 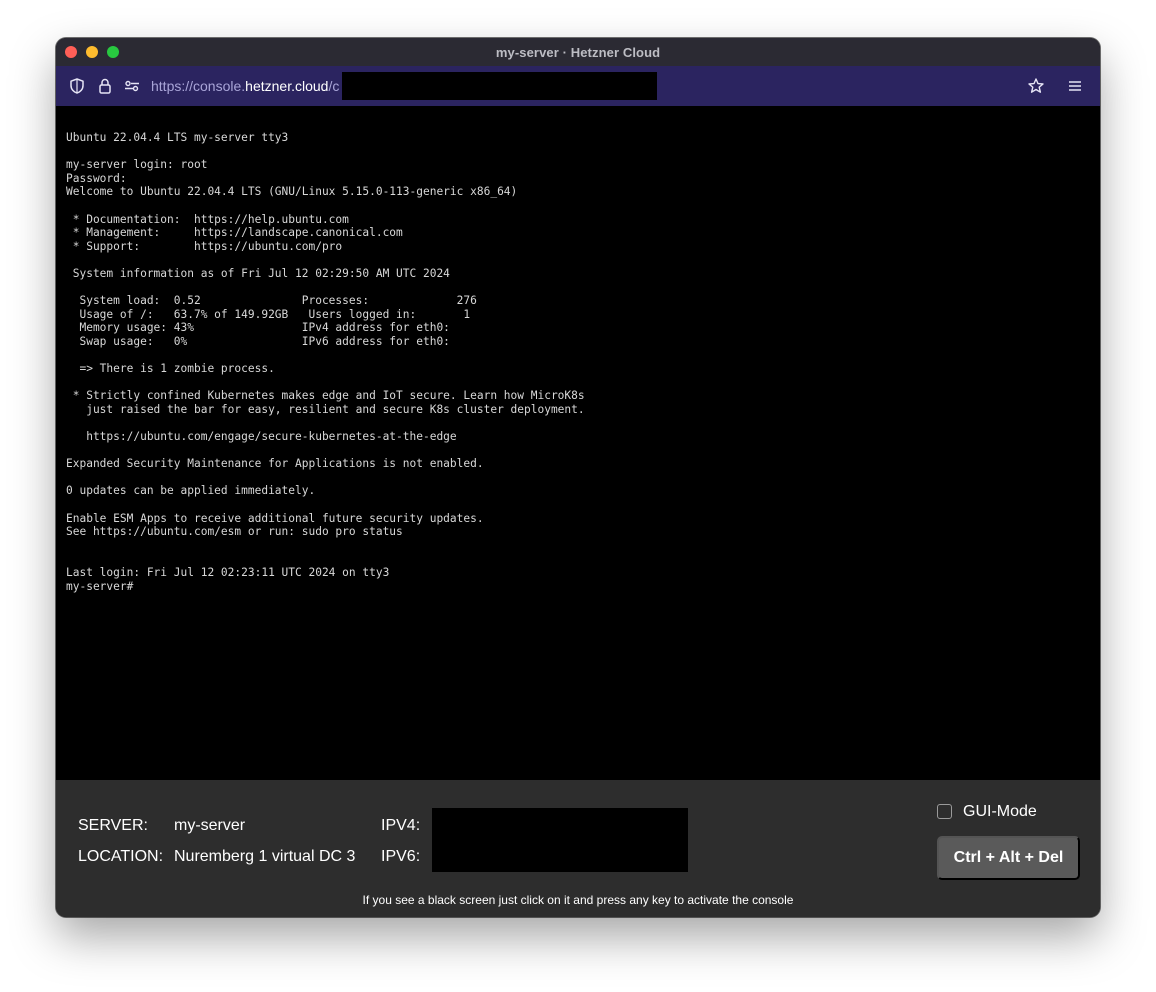 What do you see at coordinates (944, 811) in the screenshot?
I see `gui-mode-checkbox` at bounding box center [944, 811].